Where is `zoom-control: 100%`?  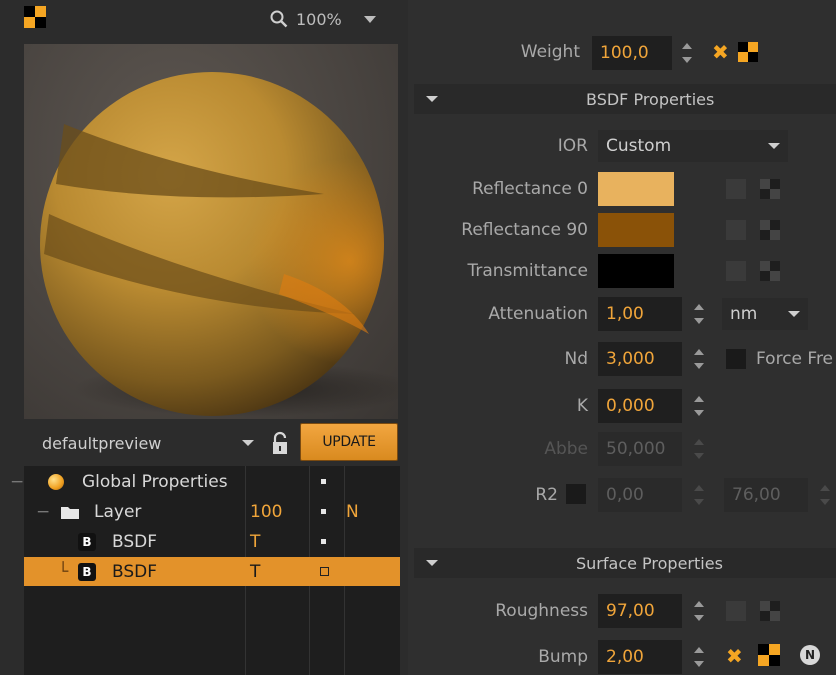 zoom-control: 100% is located at coordinates (323, 19).